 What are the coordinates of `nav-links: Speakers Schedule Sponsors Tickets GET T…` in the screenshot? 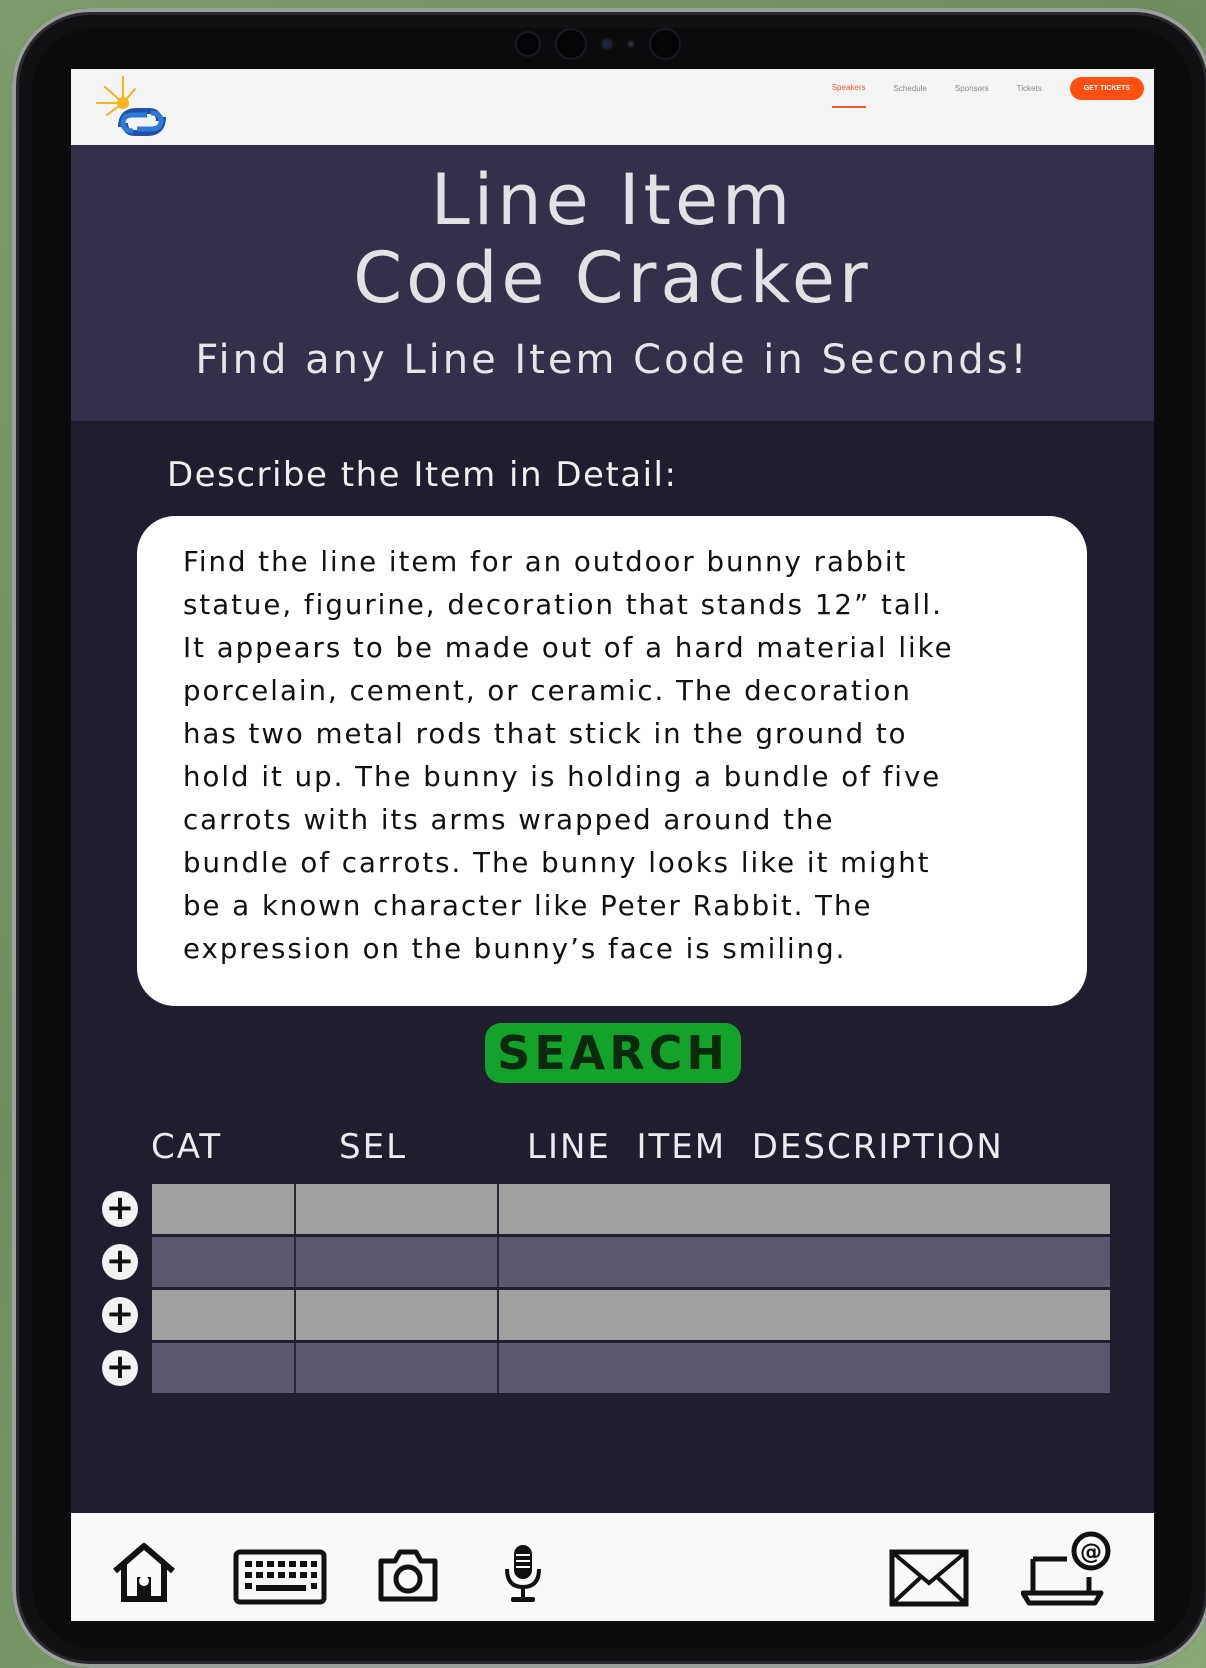 It's located at (987, 92).